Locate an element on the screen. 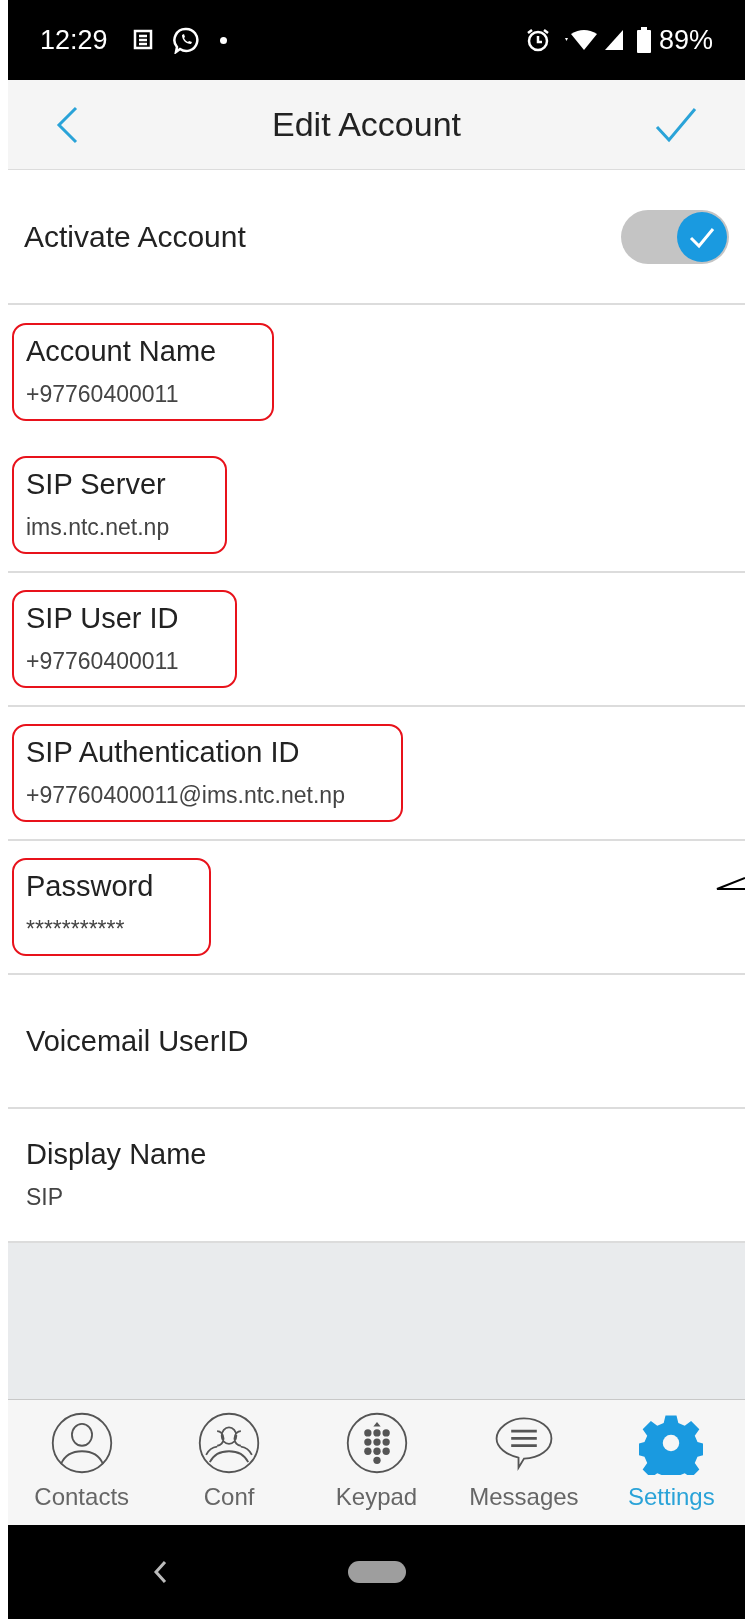 This screenshot has width=745, height=1619. nav-tab: Messages is located at coordinates (524, 1462).